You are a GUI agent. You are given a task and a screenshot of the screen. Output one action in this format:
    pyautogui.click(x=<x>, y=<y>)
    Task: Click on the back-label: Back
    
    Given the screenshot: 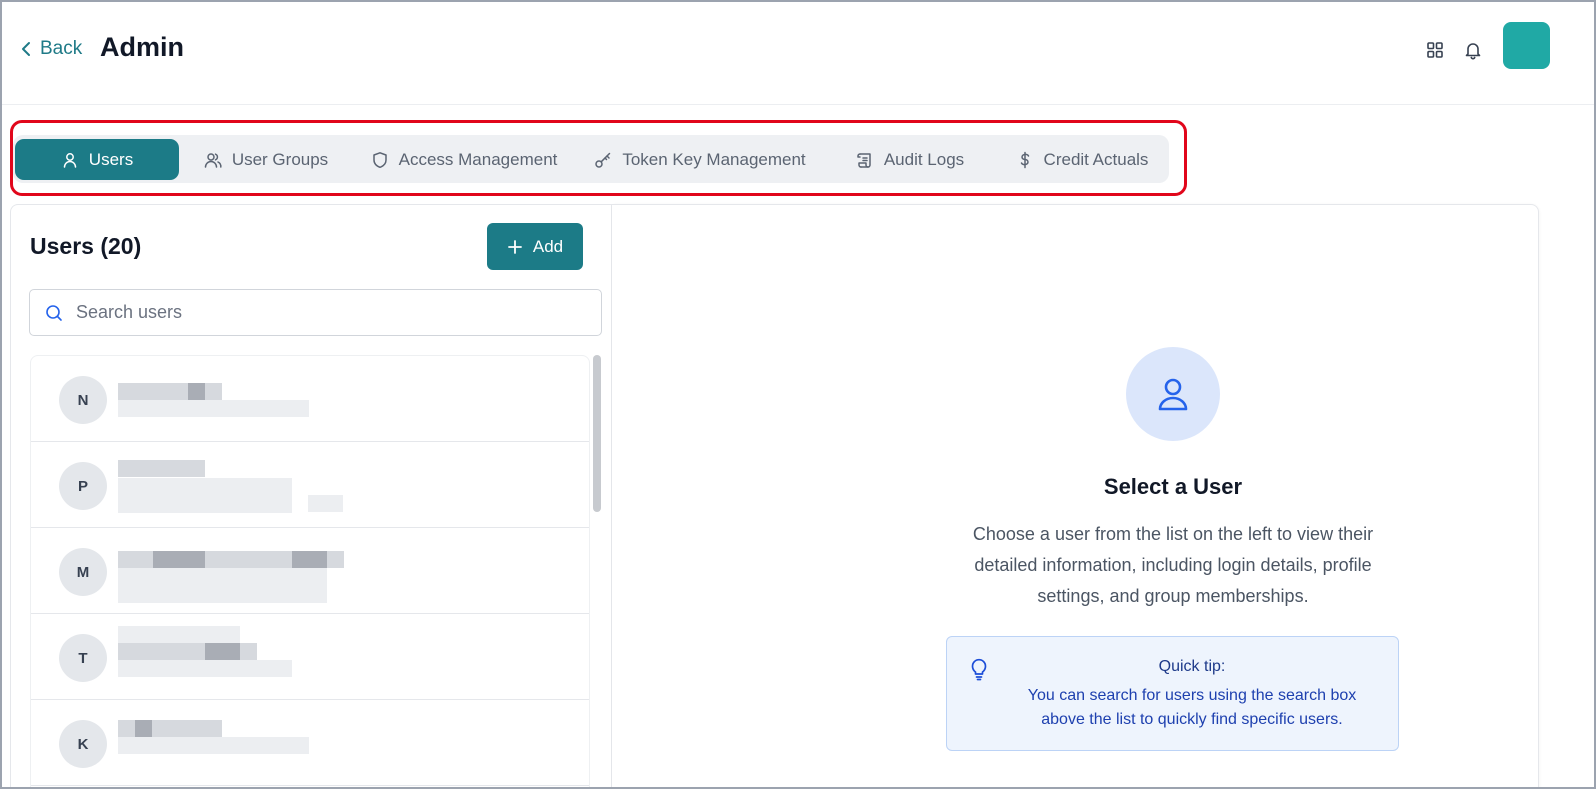 What is the action you would take?
    pyautogui.click(x=61, y=48)
    